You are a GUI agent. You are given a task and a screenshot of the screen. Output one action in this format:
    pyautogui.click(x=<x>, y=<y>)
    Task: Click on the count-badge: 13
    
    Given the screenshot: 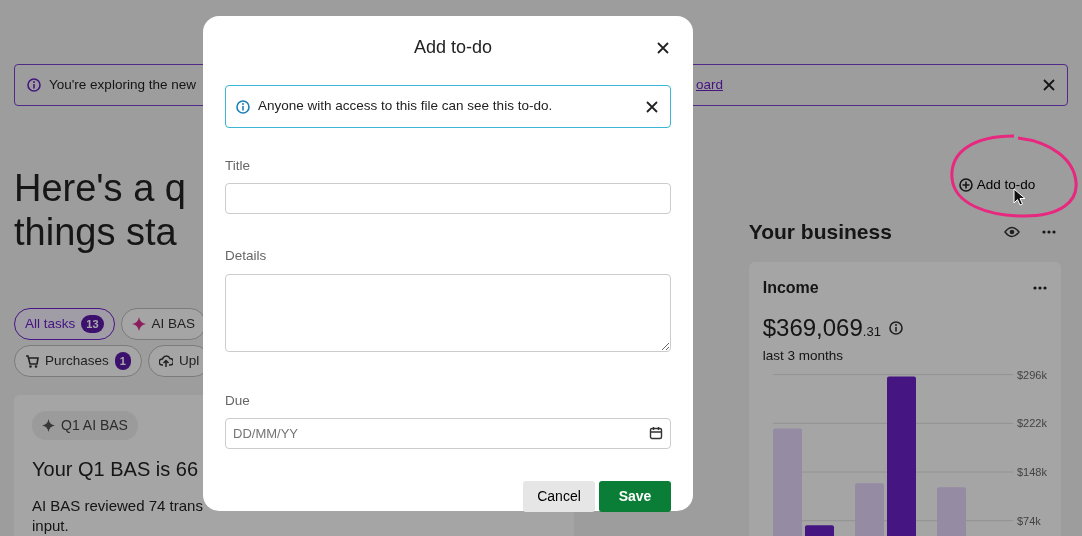 What is the action you would take?
    pyautogui.click(x=92, y=324)
    